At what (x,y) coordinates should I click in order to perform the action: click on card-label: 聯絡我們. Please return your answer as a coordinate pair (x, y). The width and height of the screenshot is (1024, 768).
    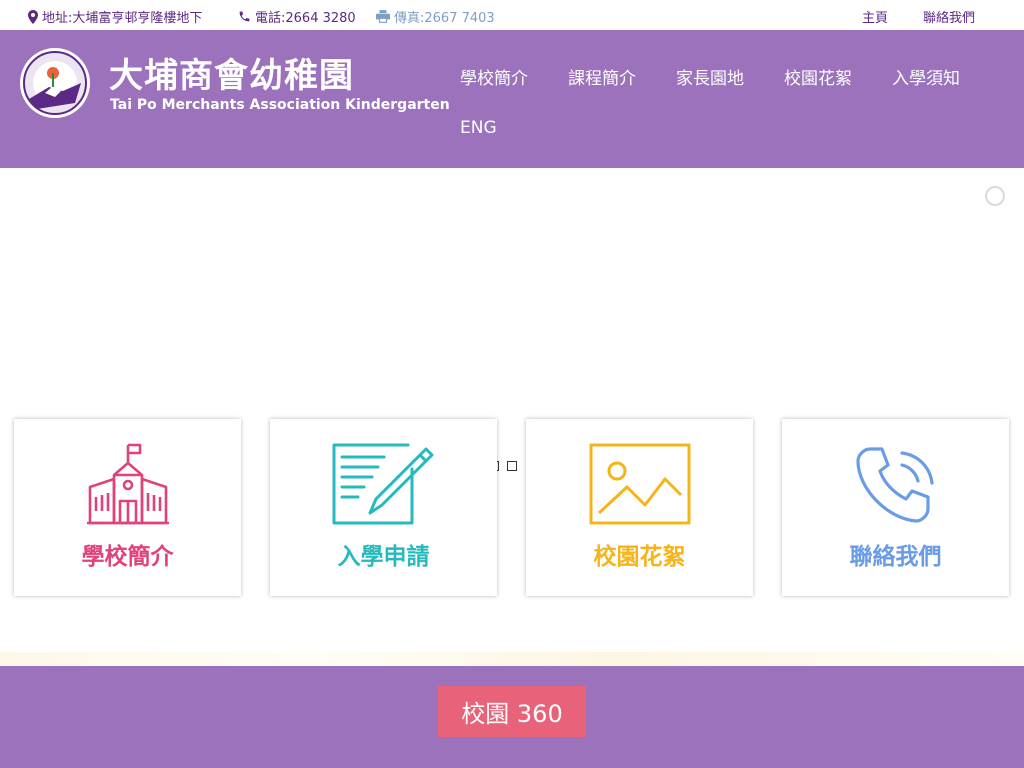
    Looking at the image, I should click on (895, 557).